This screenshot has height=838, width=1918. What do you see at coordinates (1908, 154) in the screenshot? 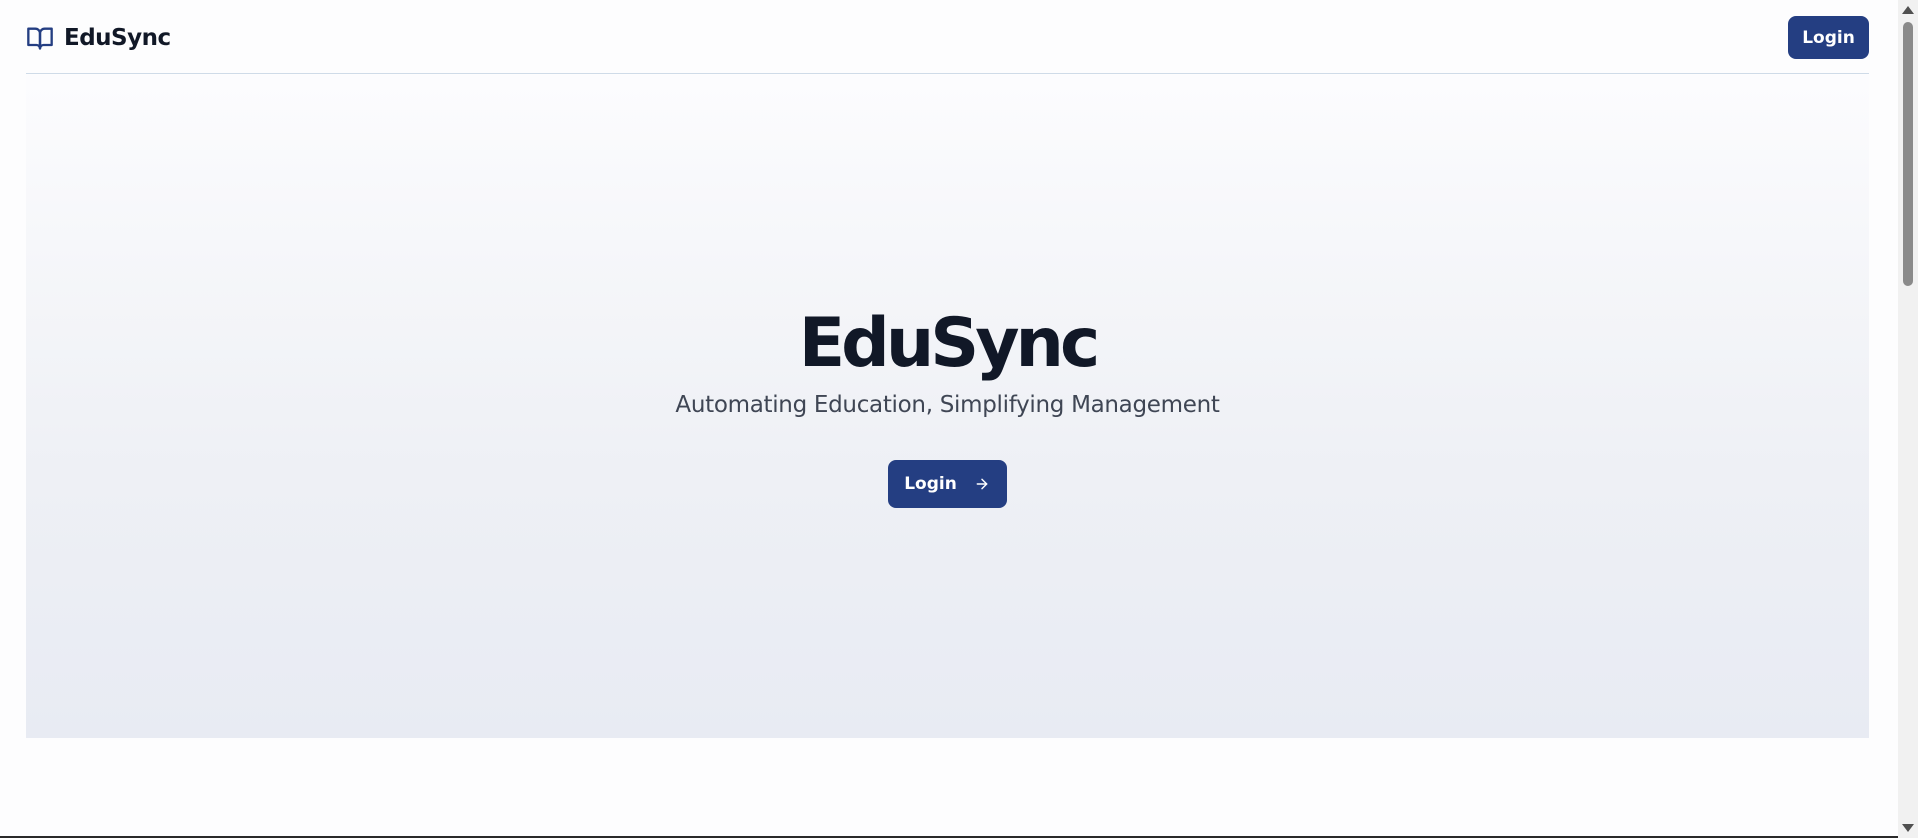
I see `scrollbar-thumb` at bounding box center [1908, 154].